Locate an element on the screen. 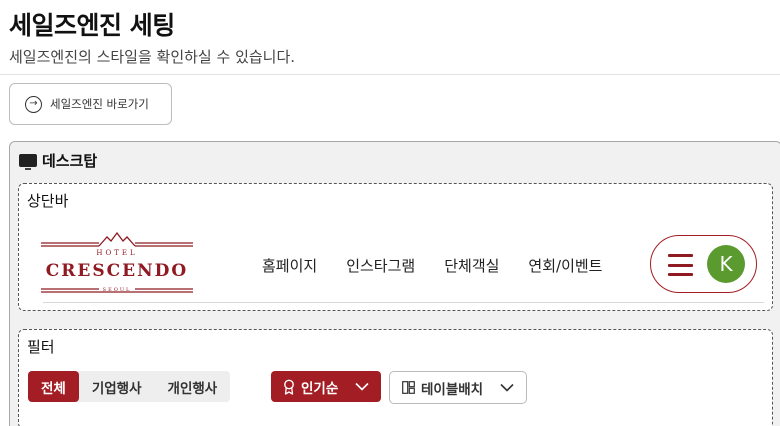 Image resolution: width=780 pixels, height=426 pixels. filter-panel-title: 필터 is located at coordinates (41, 347).